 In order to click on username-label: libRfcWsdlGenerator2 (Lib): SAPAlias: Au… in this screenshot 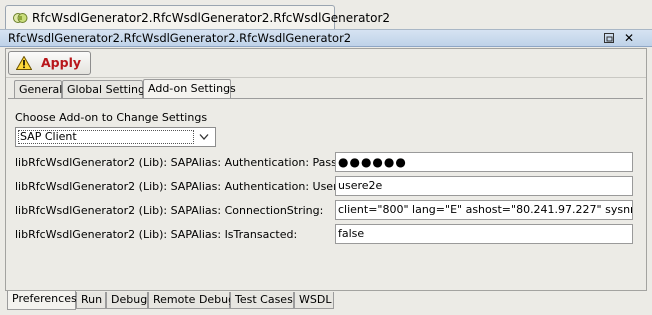, I will do `click(194, 186)`.